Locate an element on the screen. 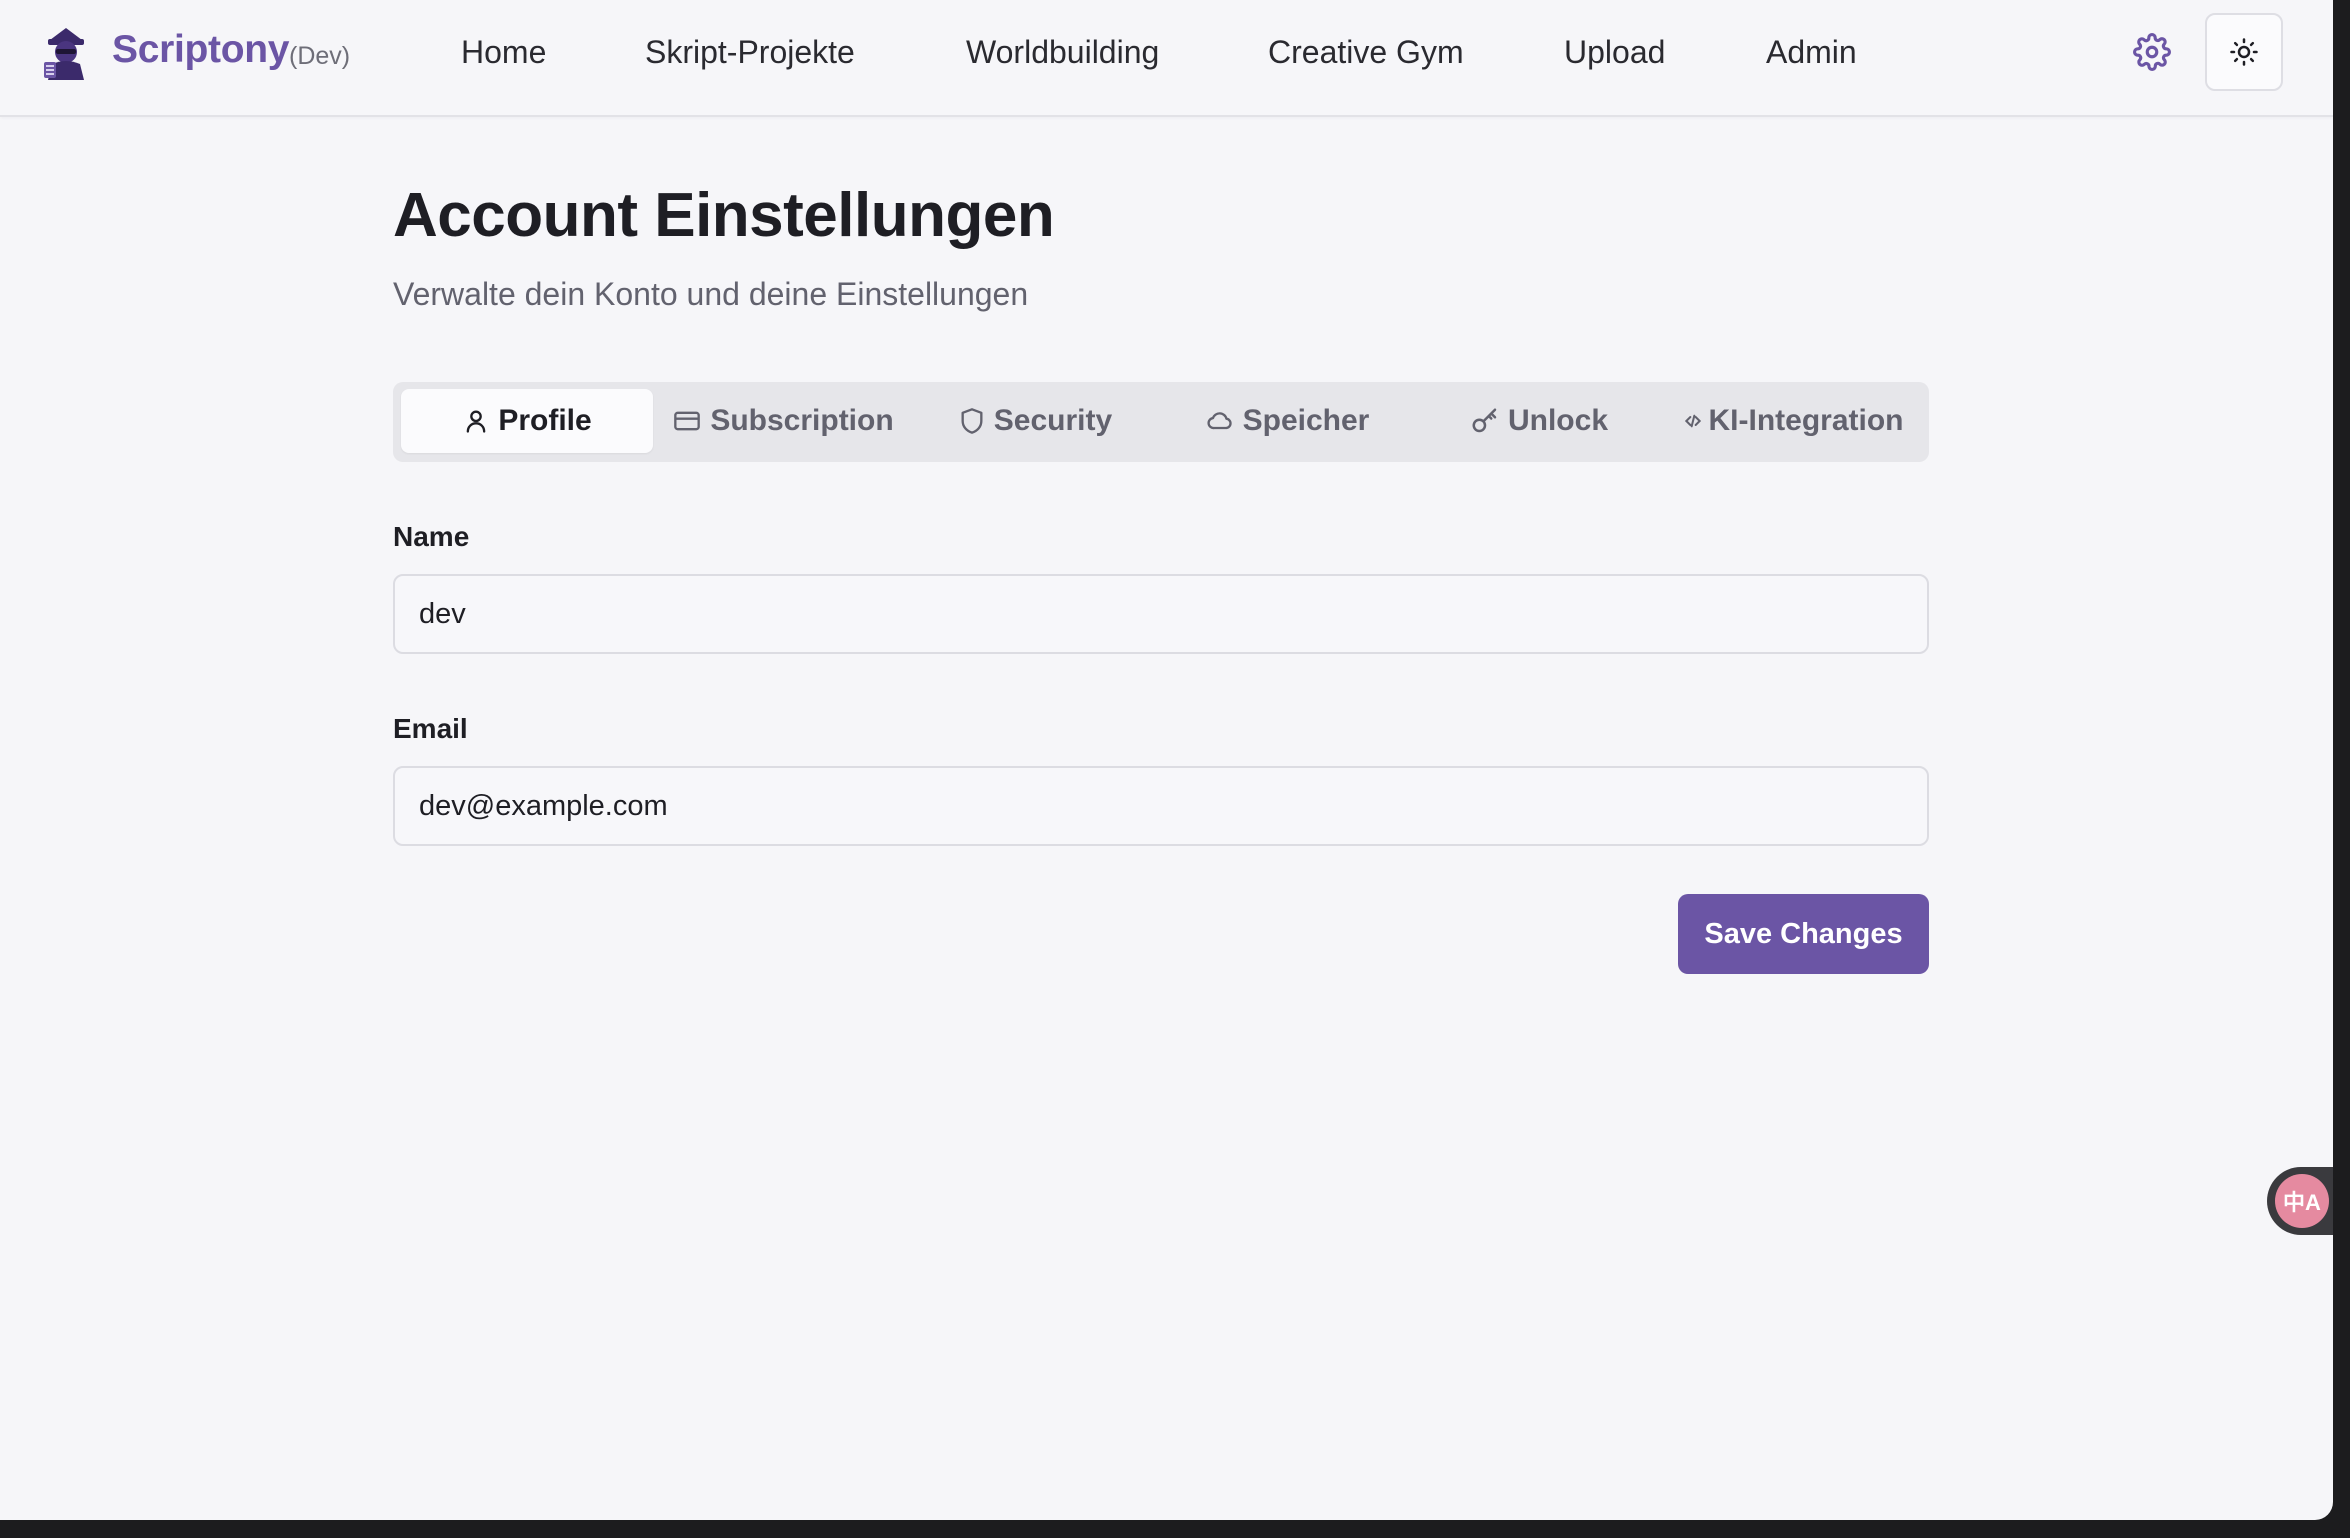  settings-button is located at coordinates (2152, 52).